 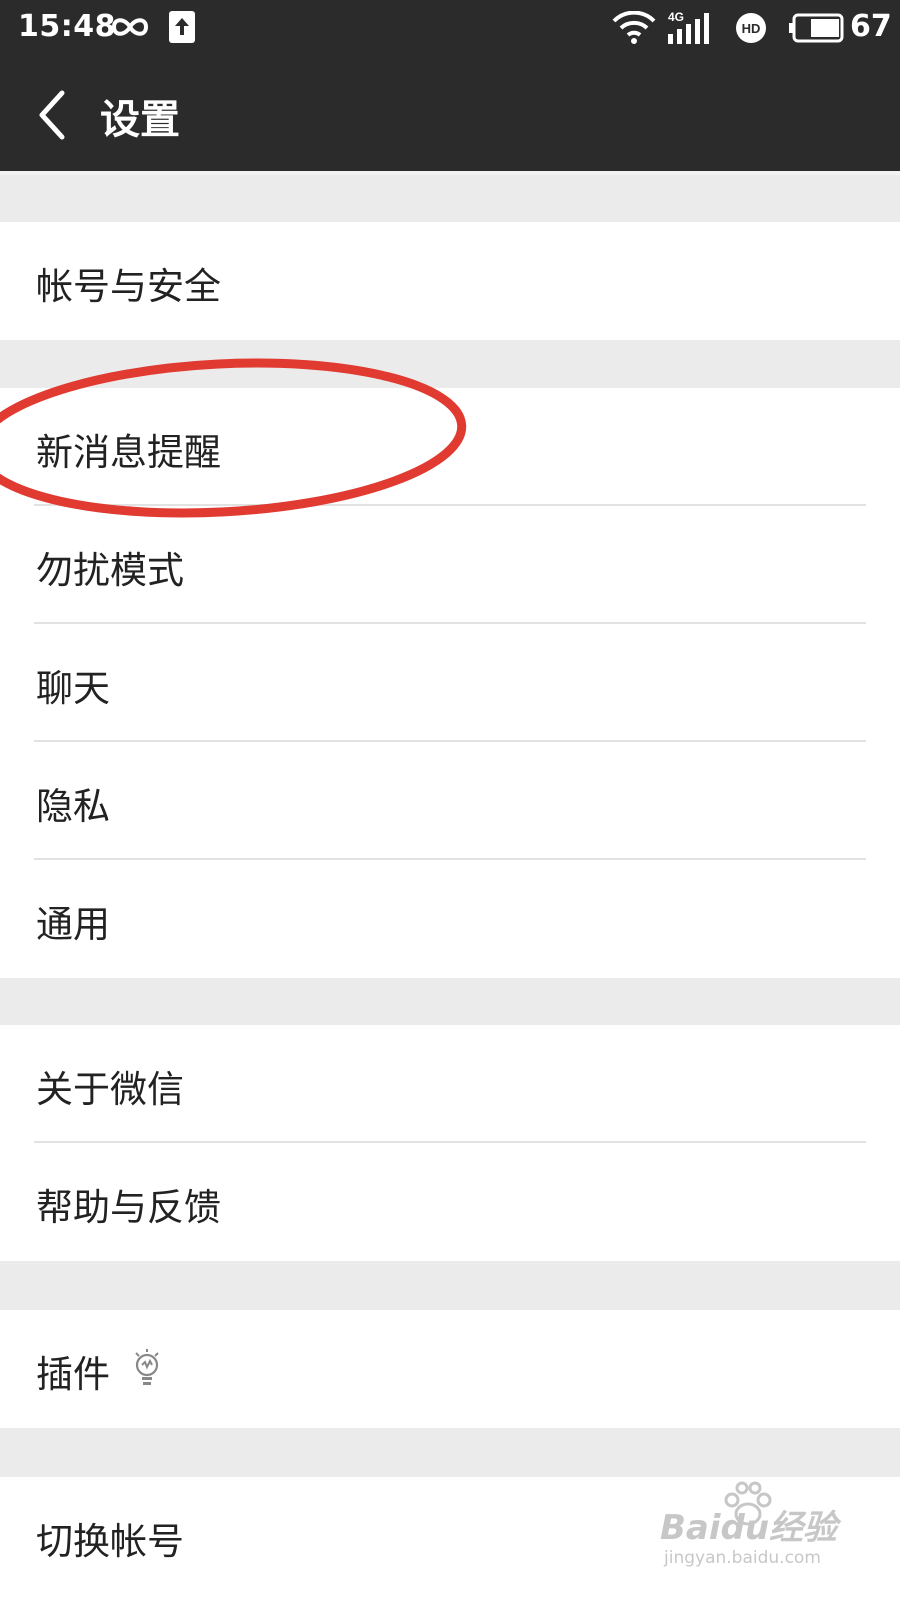 I want to click on settings-item-label: 关于微信, so click(x=110, y=1089).